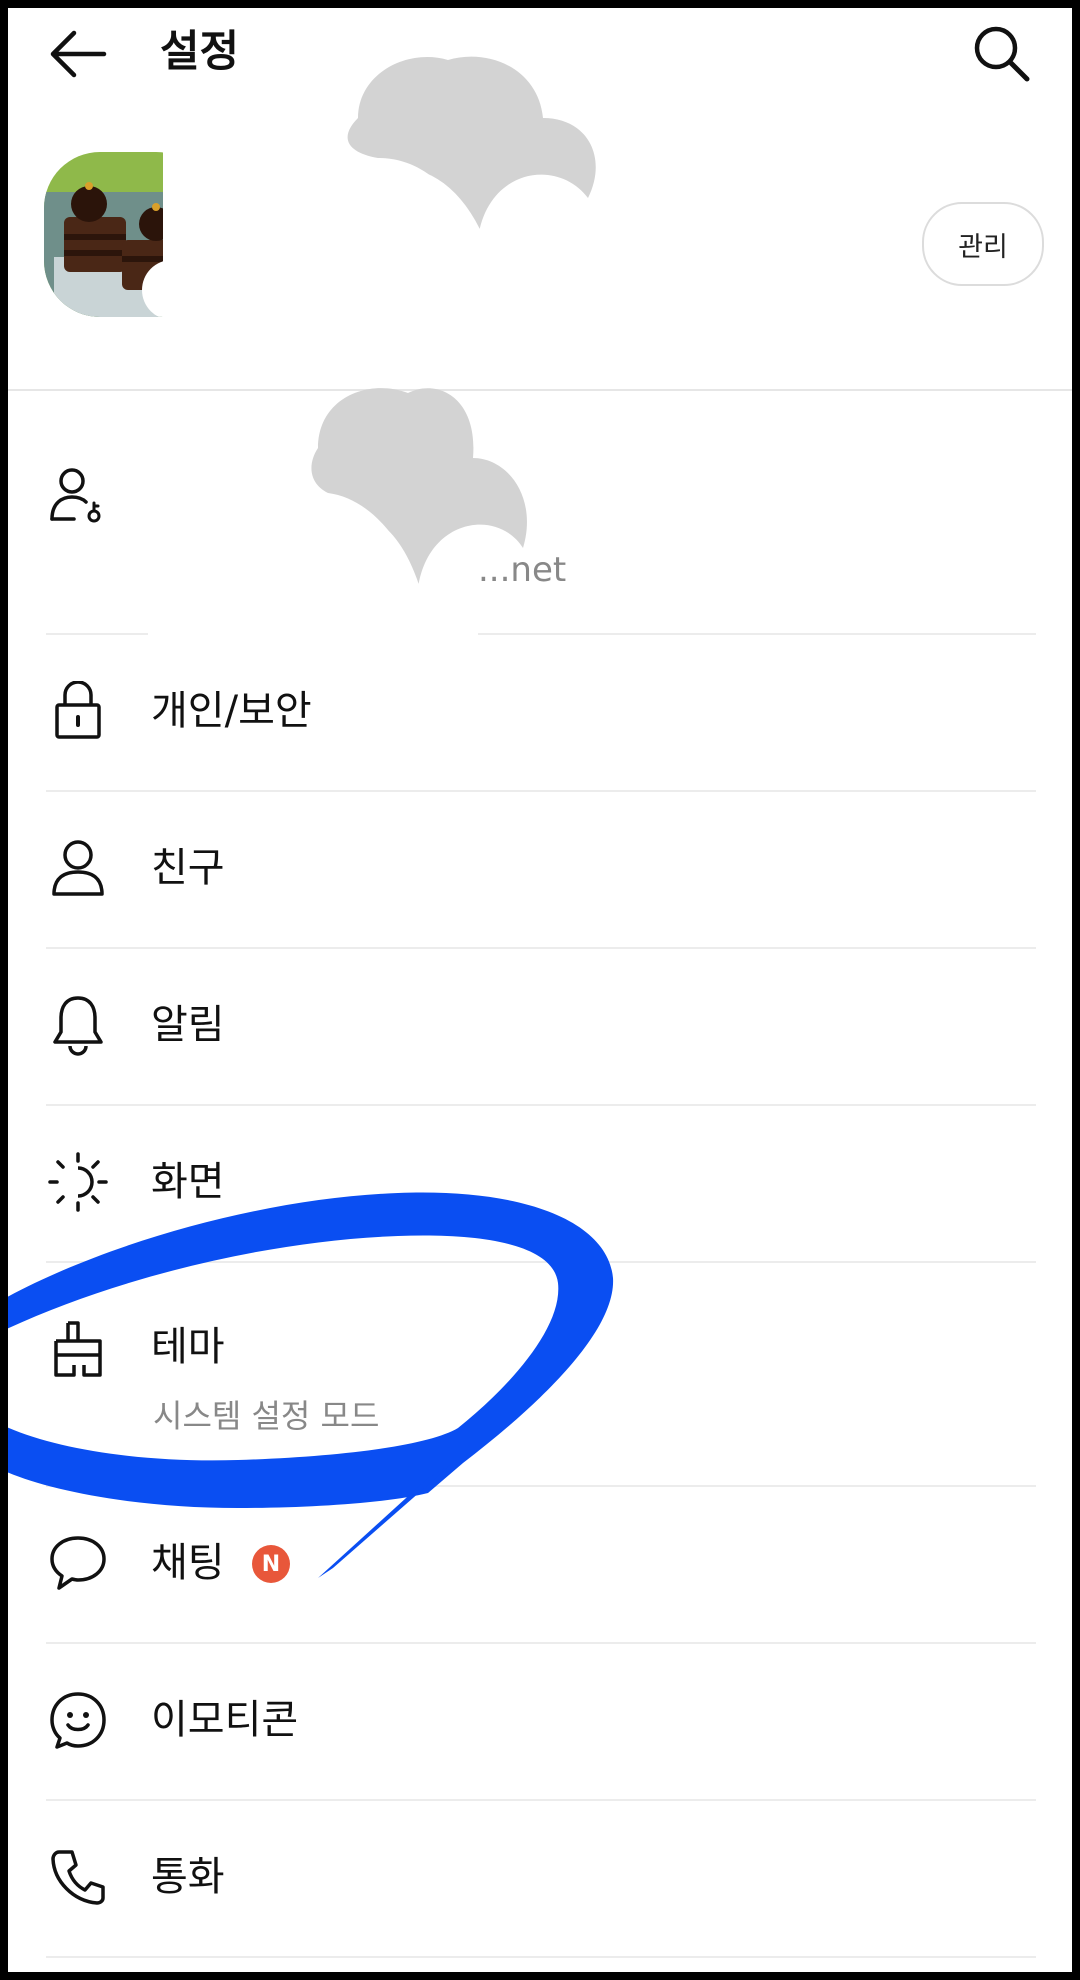 The width and height of the screenshot is (1080, 1980). Describe the element at coordinates (540, 712) in the screenshot. I see `menu-item-privacy: 개인/보안` at that location.